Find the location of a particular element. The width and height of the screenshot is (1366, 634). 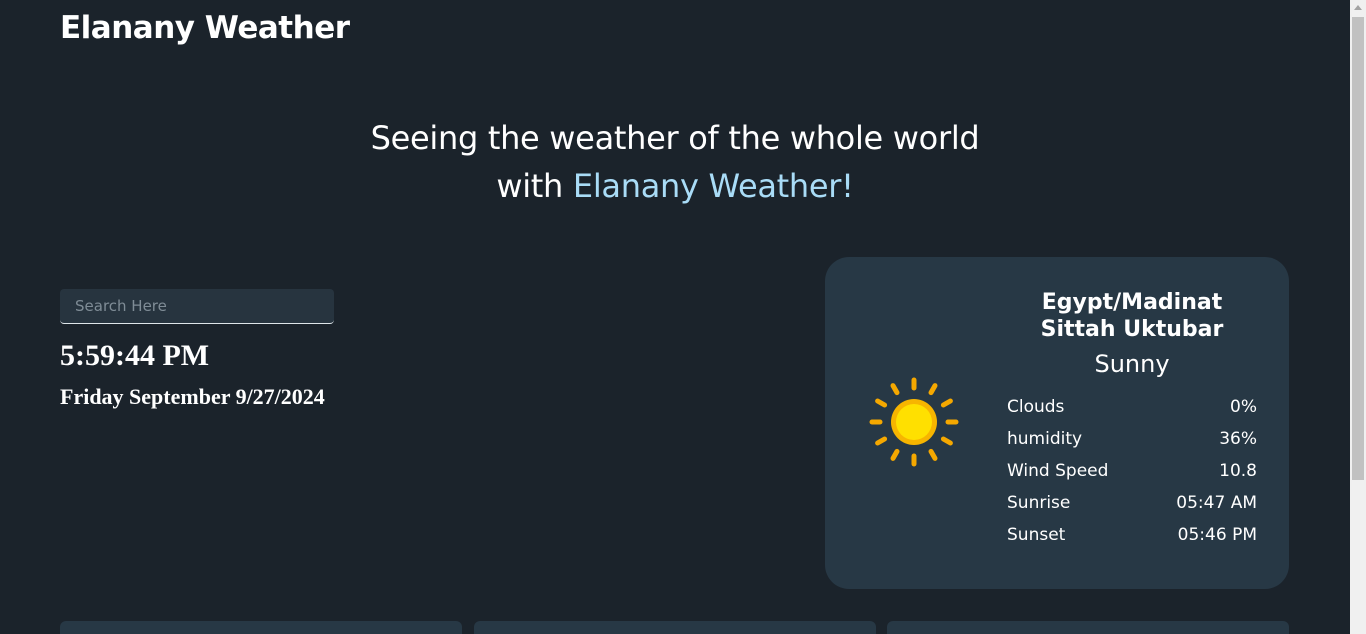

stat-label: Wind Speed is located at coordinates (1058, 471).